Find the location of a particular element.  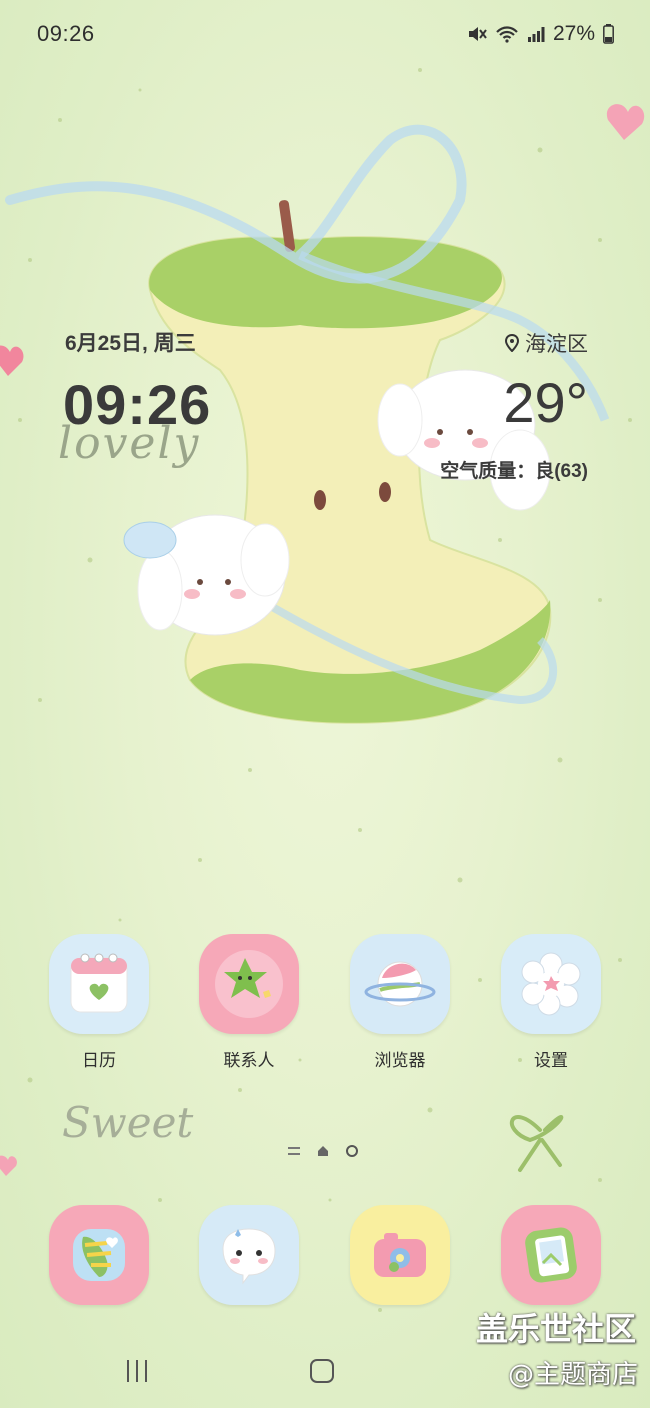

widget-air-quality: 空气质量：良(63) is located at coordinates (514, 471).